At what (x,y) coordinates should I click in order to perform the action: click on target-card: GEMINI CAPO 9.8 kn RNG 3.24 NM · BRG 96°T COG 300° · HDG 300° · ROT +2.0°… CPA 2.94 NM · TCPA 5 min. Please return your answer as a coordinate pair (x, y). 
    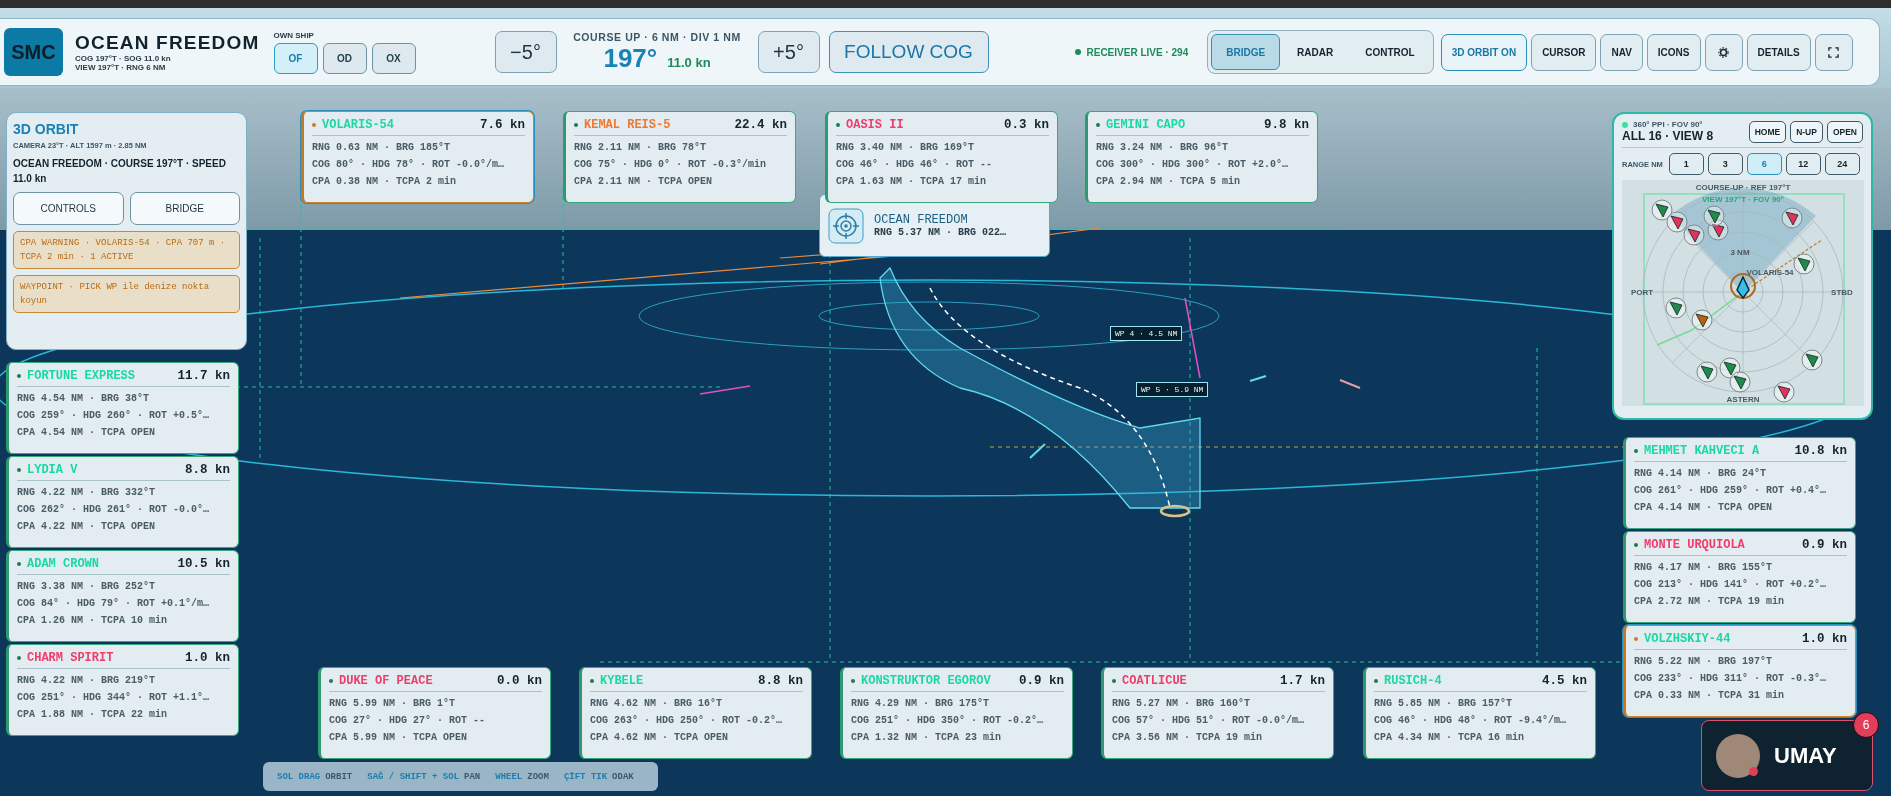
    Looking at the image, I should click on (1201, 157).